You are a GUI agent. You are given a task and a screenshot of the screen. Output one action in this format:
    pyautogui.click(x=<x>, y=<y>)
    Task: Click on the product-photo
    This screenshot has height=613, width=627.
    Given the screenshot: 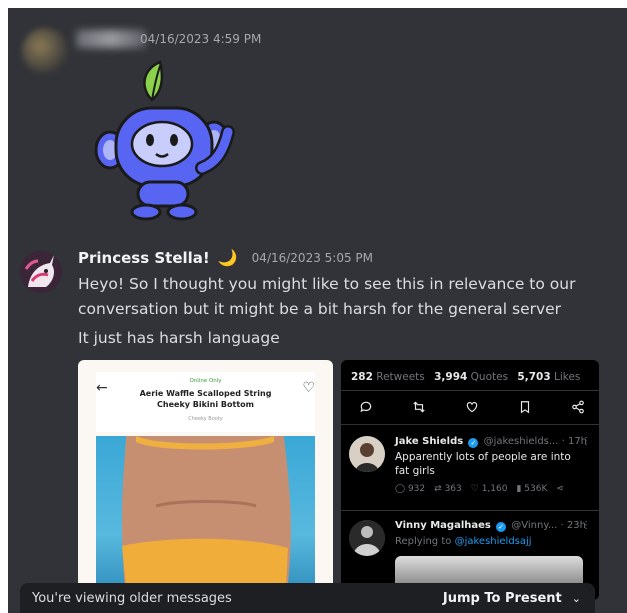 What is the action you would take?
    pyautogui.click(x=205, y=518)
    